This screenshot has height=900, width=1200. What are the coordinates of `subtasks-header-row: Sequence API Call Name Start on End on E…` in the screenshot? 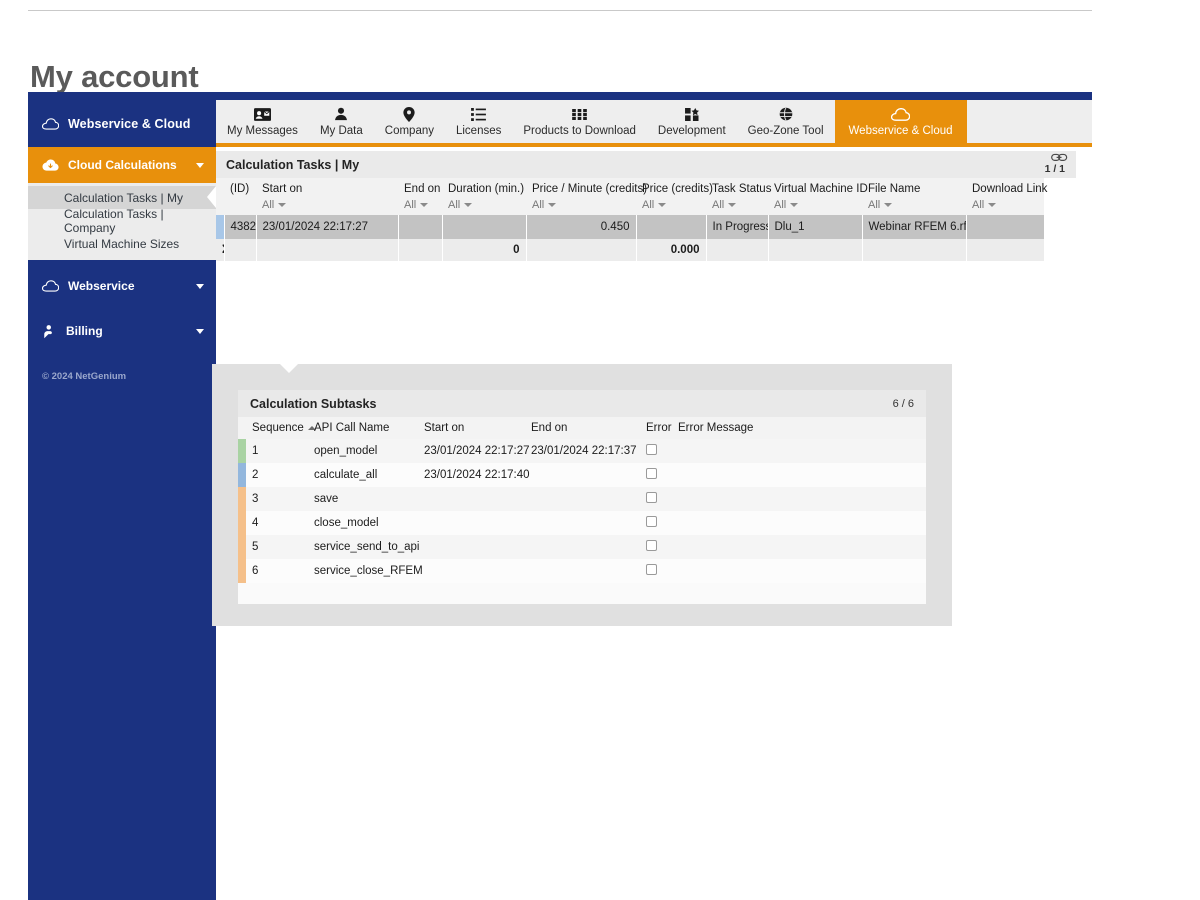 It's located at (582, 428).